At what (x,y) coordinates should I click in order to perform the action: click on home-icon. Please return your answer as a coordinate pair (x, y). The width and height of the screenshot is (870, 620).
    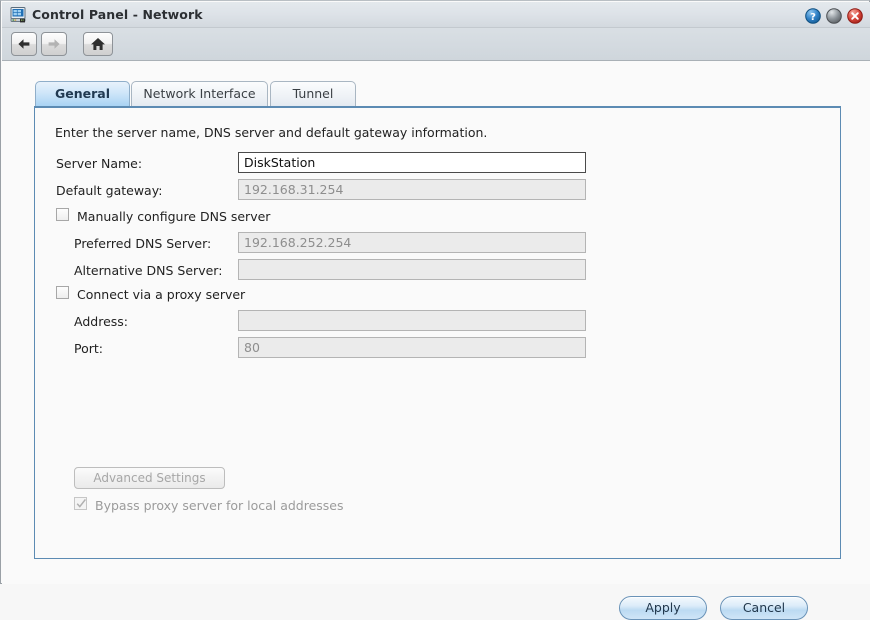
    Looking at the image, I should click on (98, 44).